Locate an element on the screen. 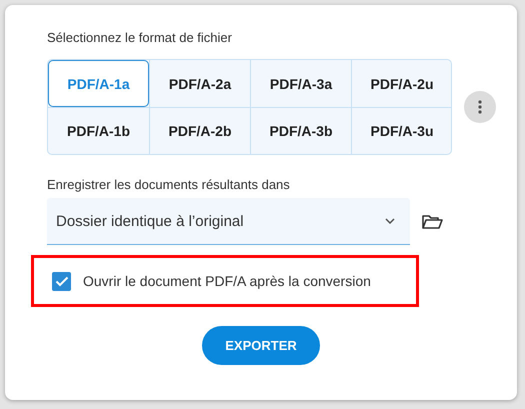 This screenshot has height=409, width=525. destination-dropdown: Dossier identique à l’original is located at coordinates (228, 221).